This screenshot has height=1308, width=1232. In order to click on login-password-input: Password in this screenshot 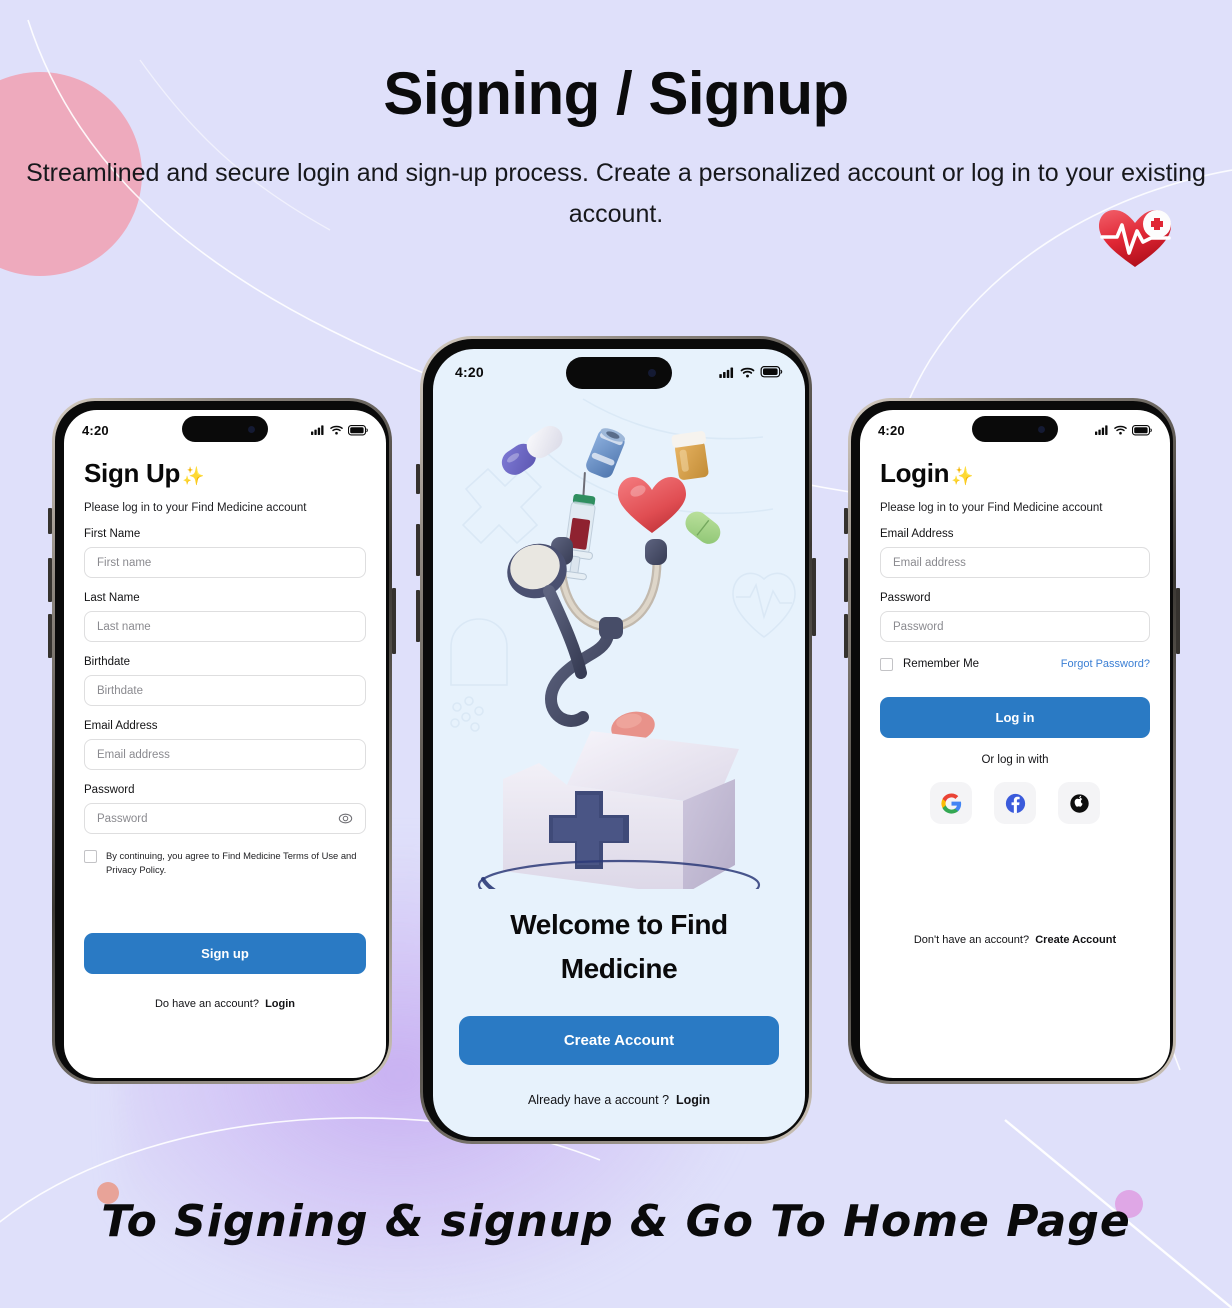, I will do `click(1015, 626)`.